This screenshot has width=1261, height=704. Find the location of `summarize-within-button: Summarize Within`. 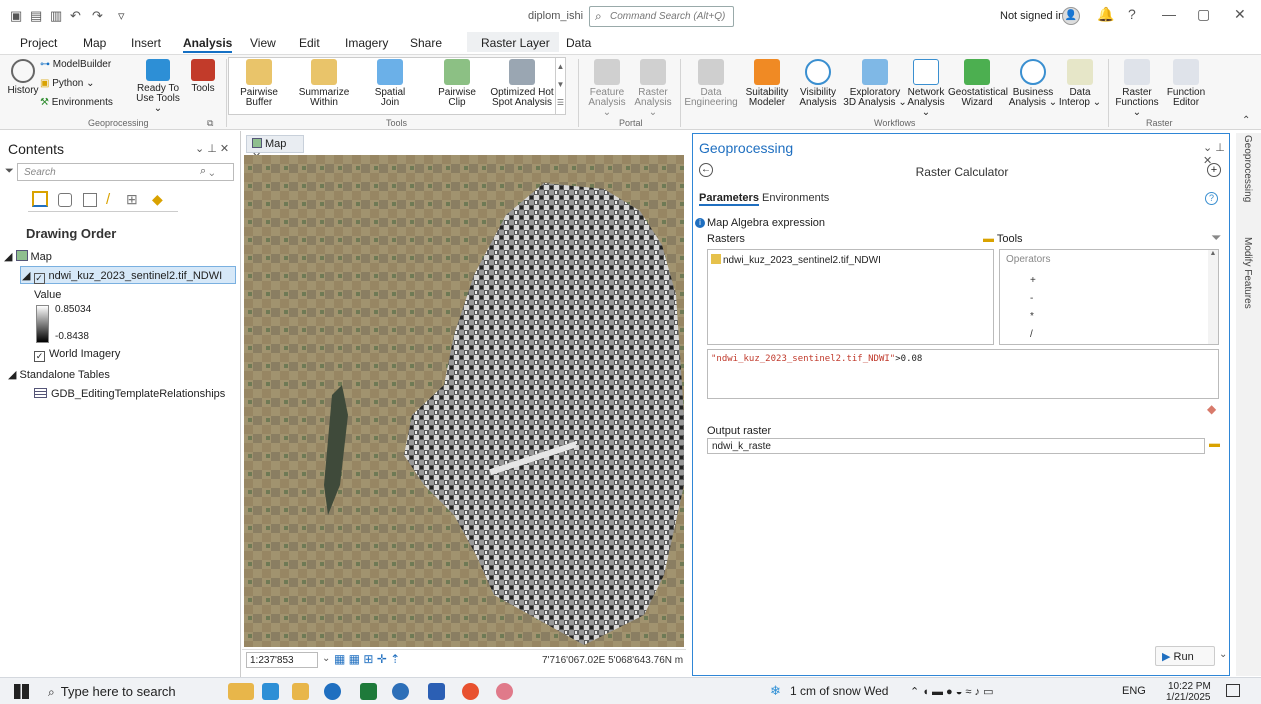

summarize-within-button: Summarize Within is located at coordinates (324, 83).